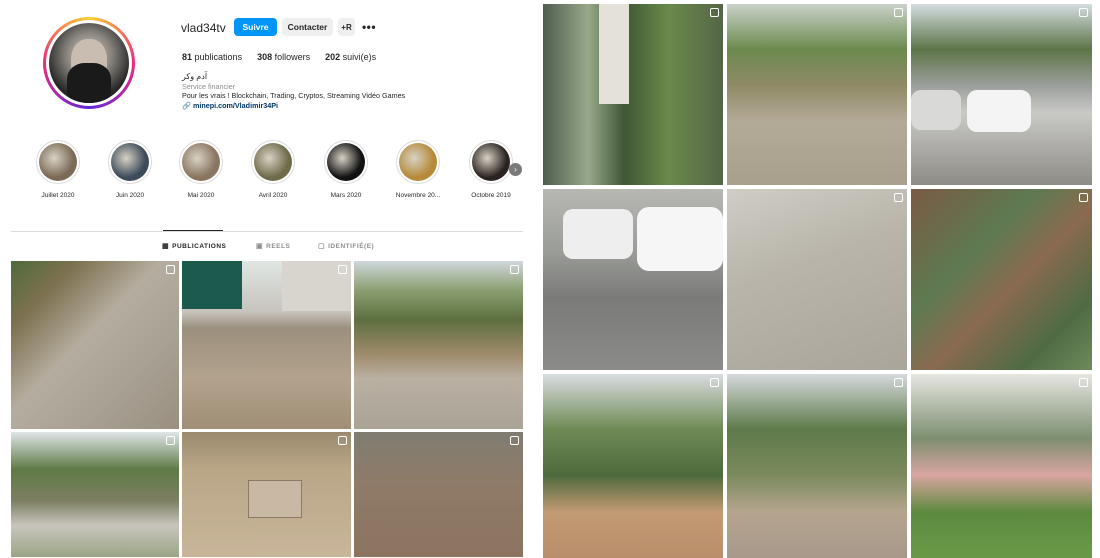 Image resolution: width=1100 pixels, height=558 pixels. I want to click on profile-username: vlad34tv, so click(203, 28).